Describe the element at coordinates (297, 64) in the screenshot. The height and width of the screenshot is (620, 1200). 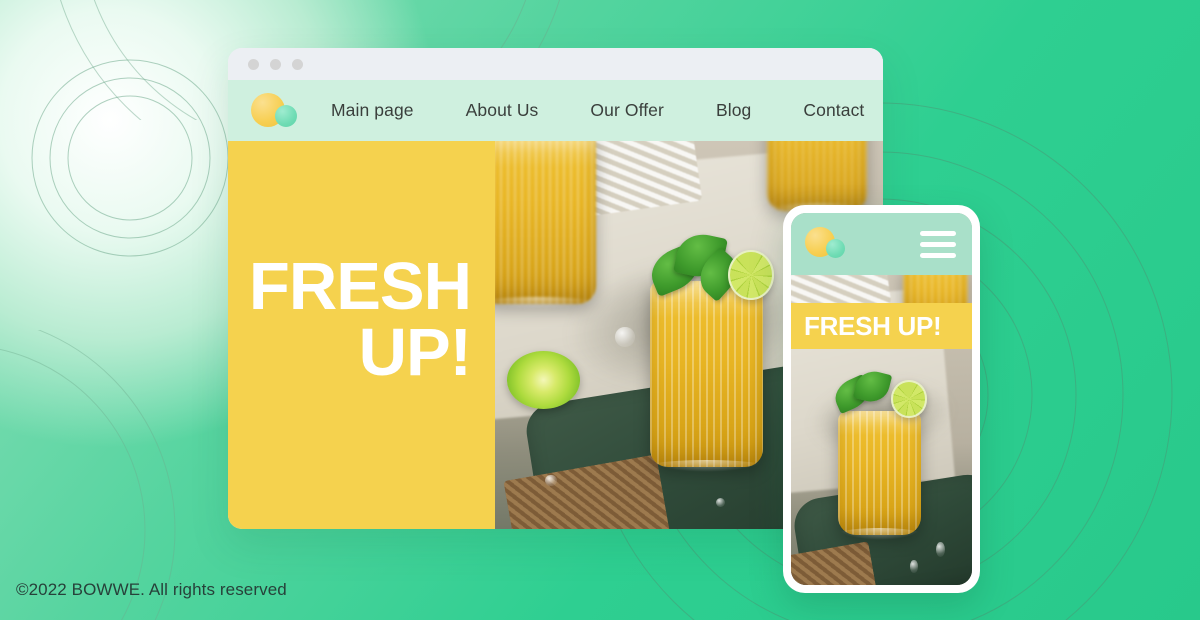
I see `maximize-dot-icon` at that location.